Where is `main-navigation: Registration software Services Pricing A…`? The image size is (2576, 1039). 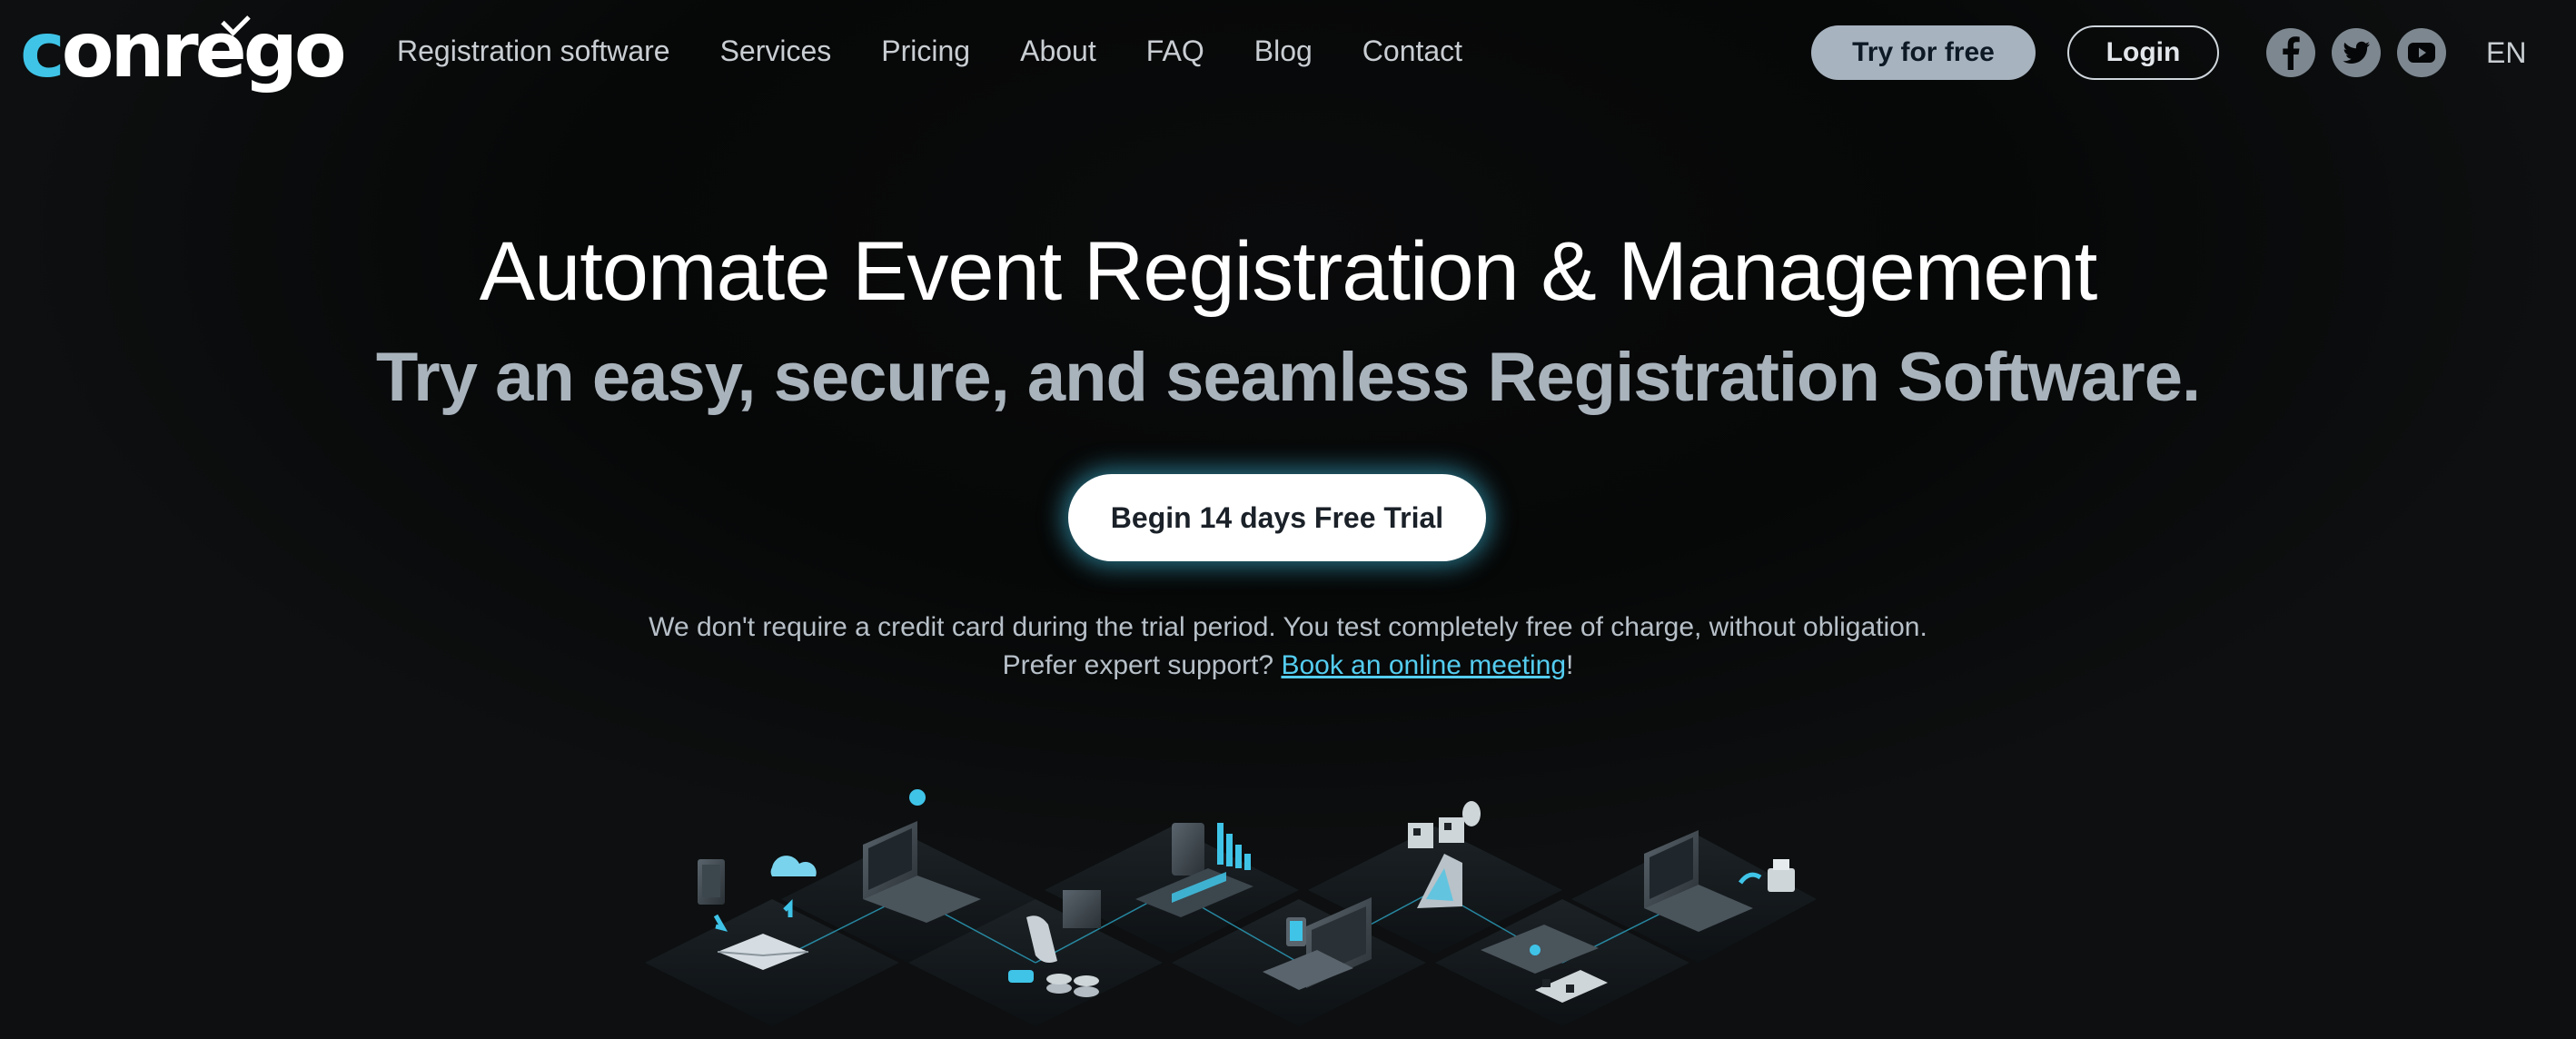 main-navigation: Registration software Services Pricing A… is located at coordinates (954, 51).